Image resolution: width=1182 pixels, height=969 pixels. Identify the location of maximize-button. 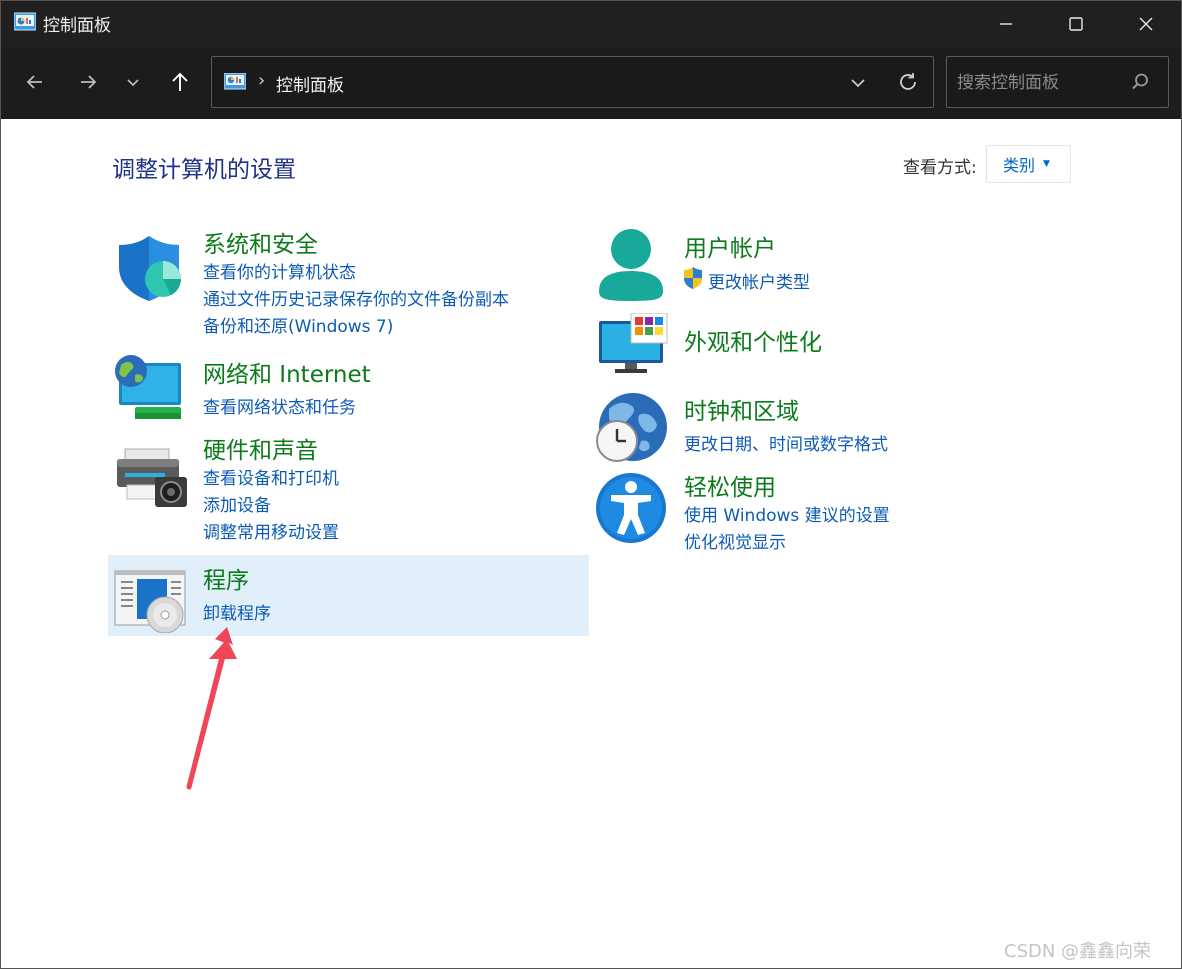
(1076, 24).